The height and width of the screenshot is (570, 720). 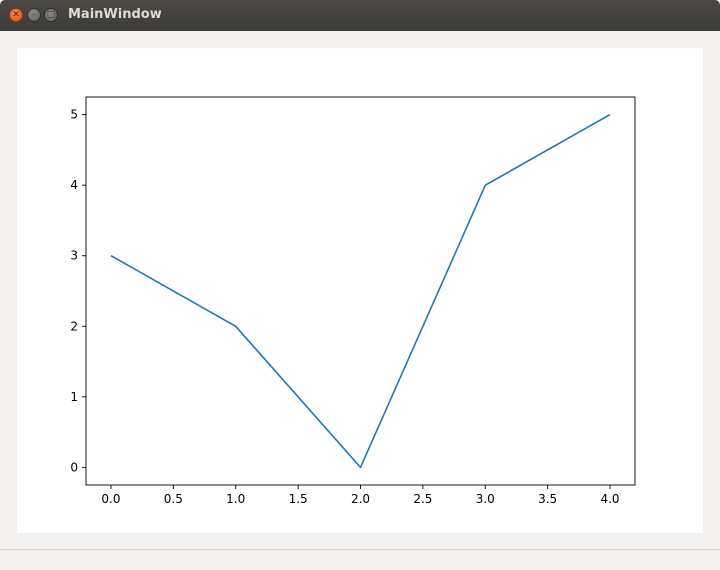 What do you see at coordinates (298, 499) in the screenshot?
I see `x-tick-label: 1.5` at bounding box center [298, 499].